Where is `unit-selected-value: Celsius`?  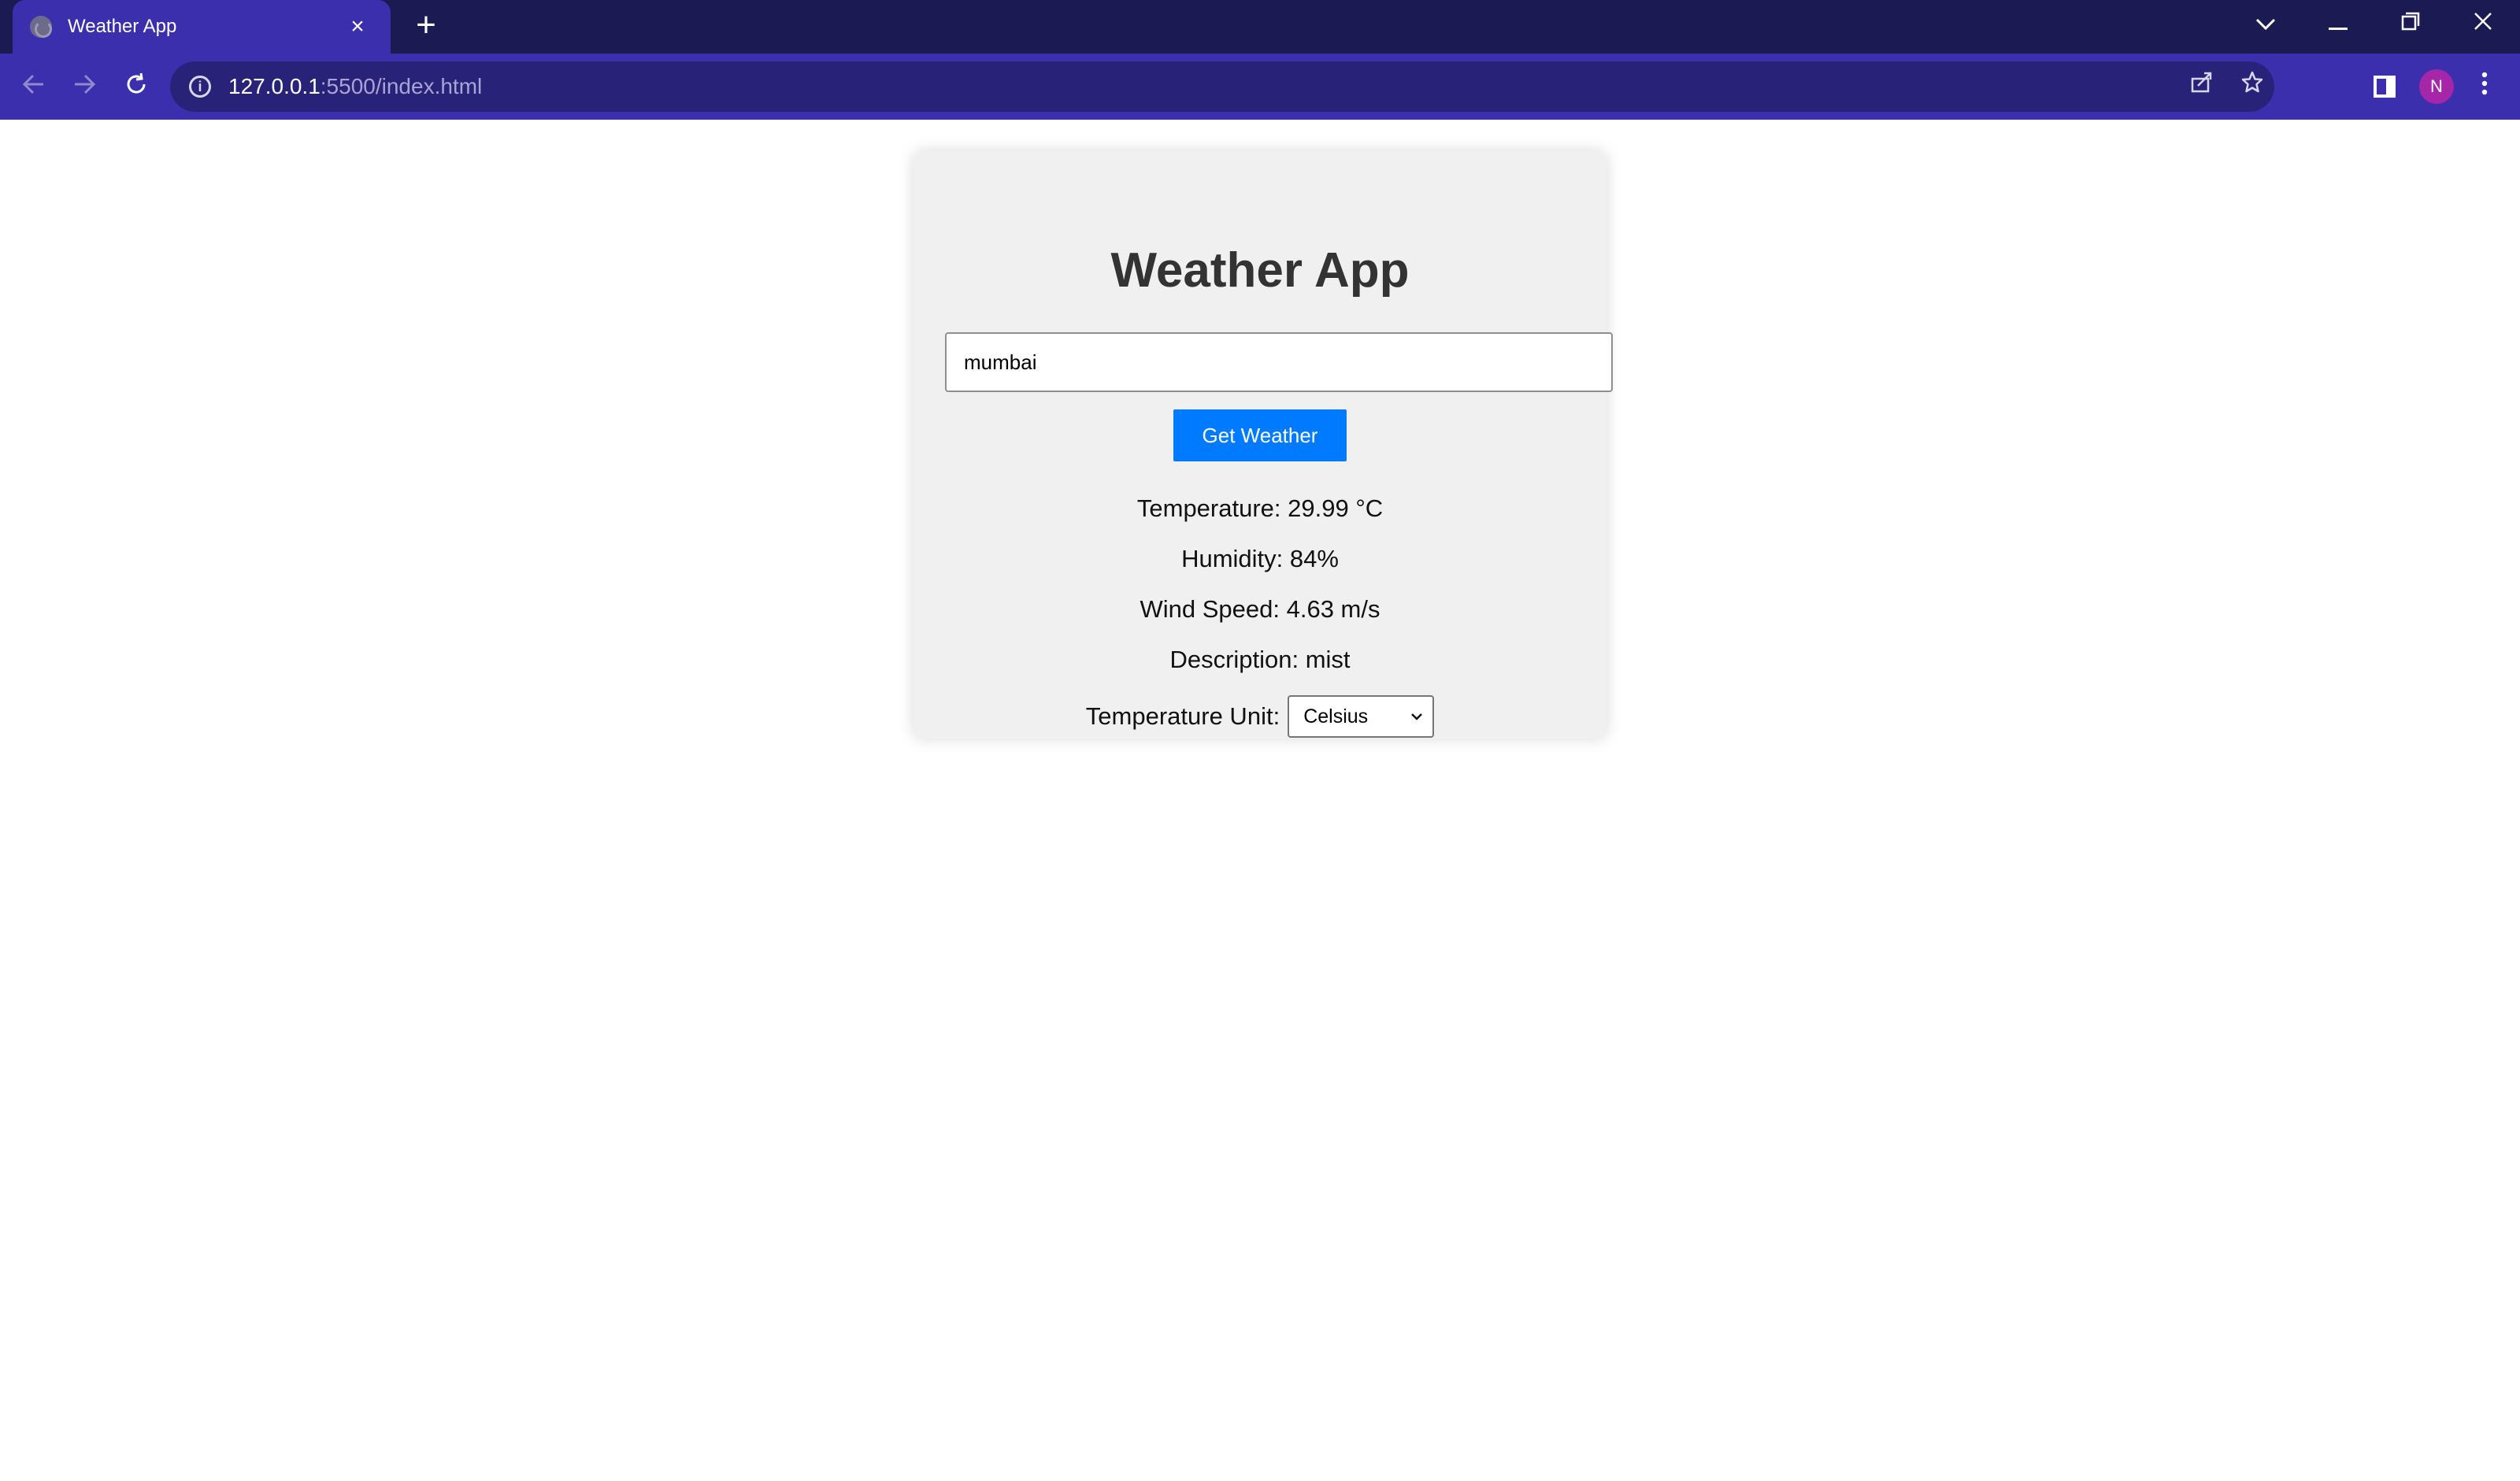 unit-selected-value: Celsius is located at coordinates (1336, 716).